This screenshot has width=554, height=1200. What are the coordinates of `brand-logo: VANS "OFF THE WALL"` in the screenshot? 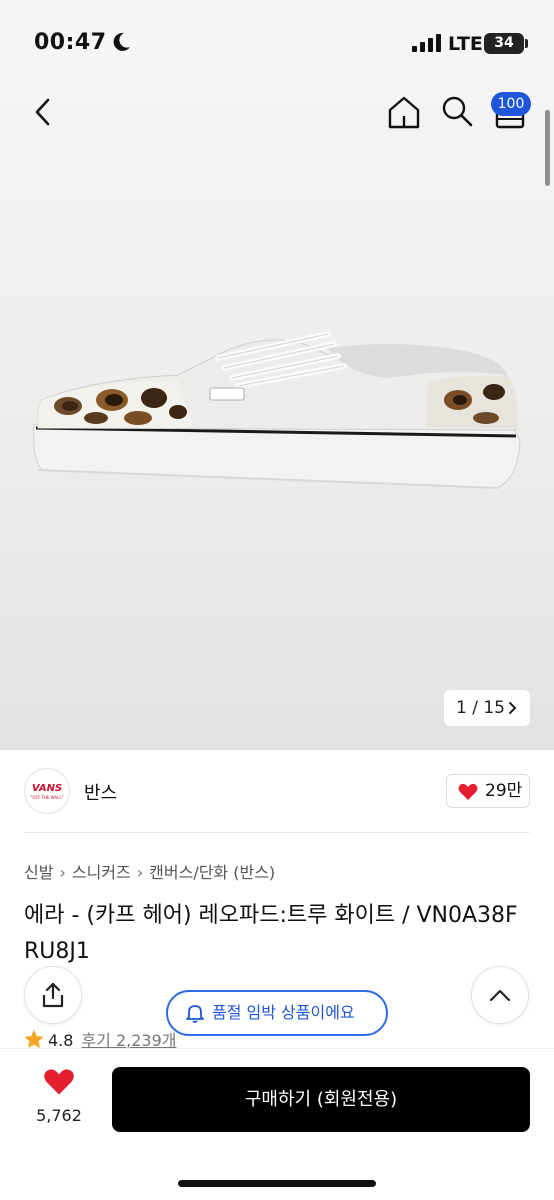 It's located at (47, 791).